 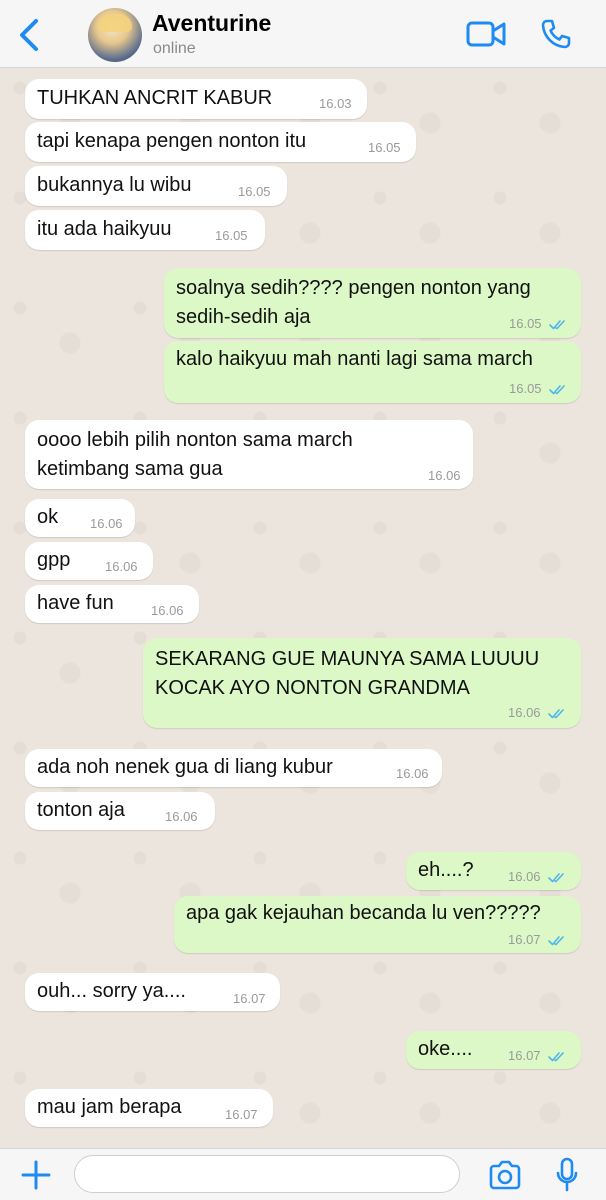 I want to click on plus-icon, so click(x=36, y=1175).